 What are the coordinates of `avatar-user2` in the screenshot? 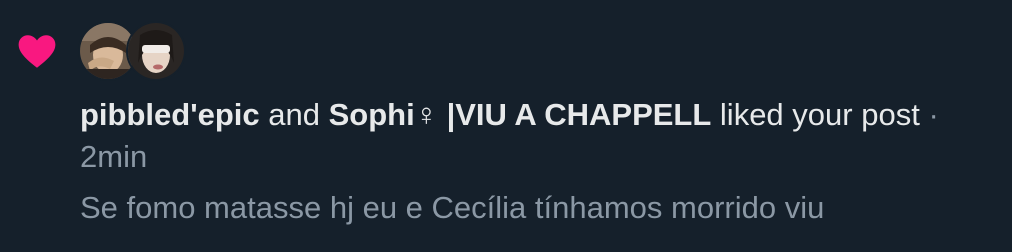 It's located at (156, 51).